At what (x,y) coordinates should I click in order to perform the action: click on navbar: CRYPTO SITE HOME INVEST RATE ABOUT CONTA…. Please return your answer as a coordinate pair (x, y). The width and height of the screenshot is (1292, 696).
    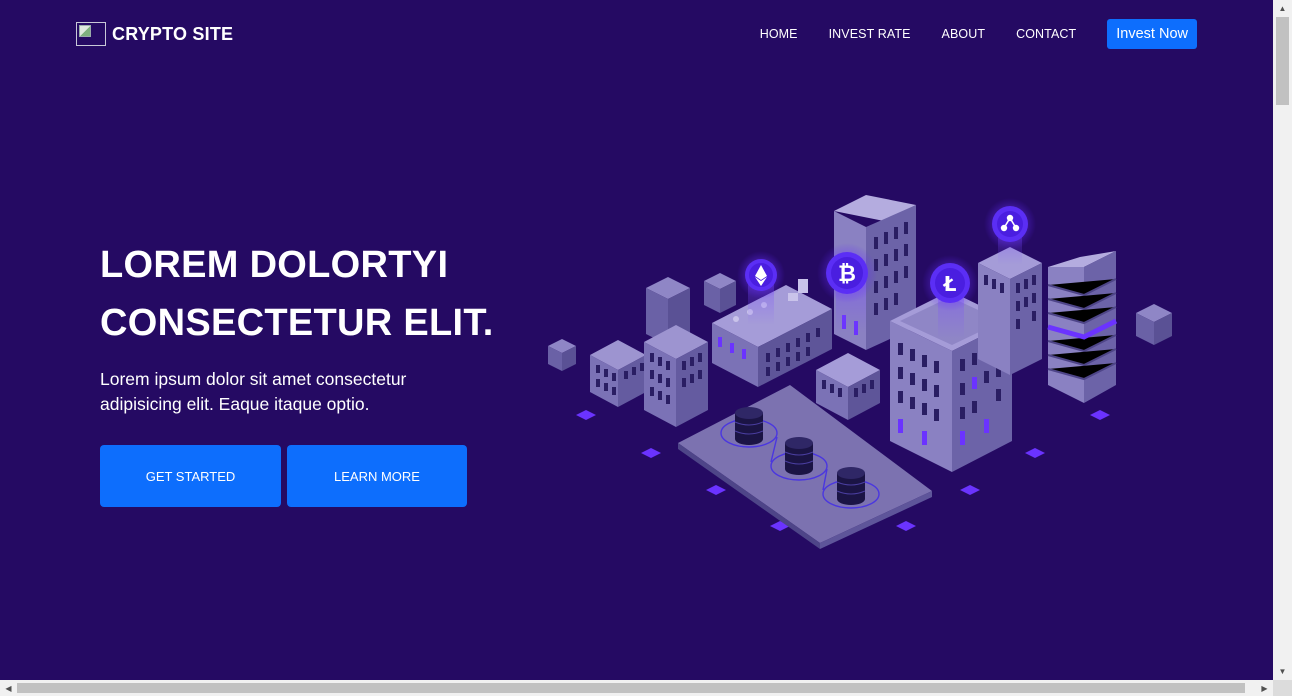
    Looking at the image, I should click on (636, 35).